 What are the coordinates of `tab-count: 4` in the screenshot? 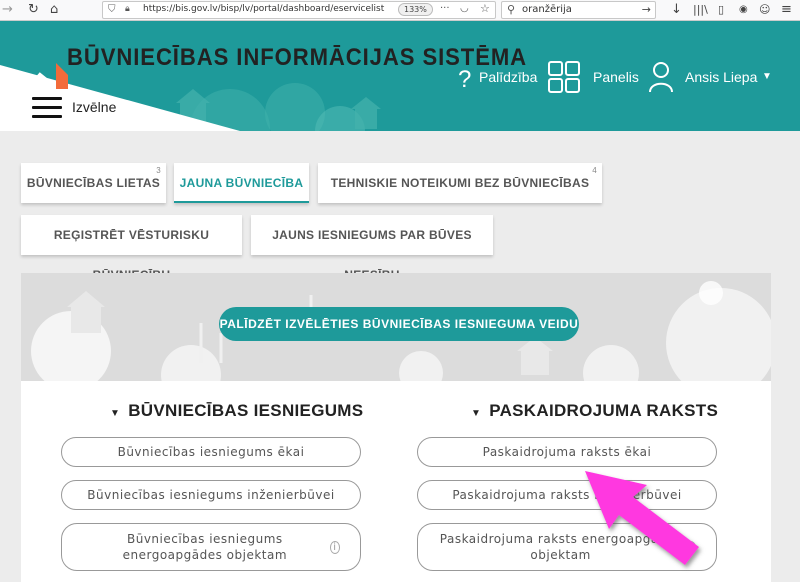 It's located at (594, 170).